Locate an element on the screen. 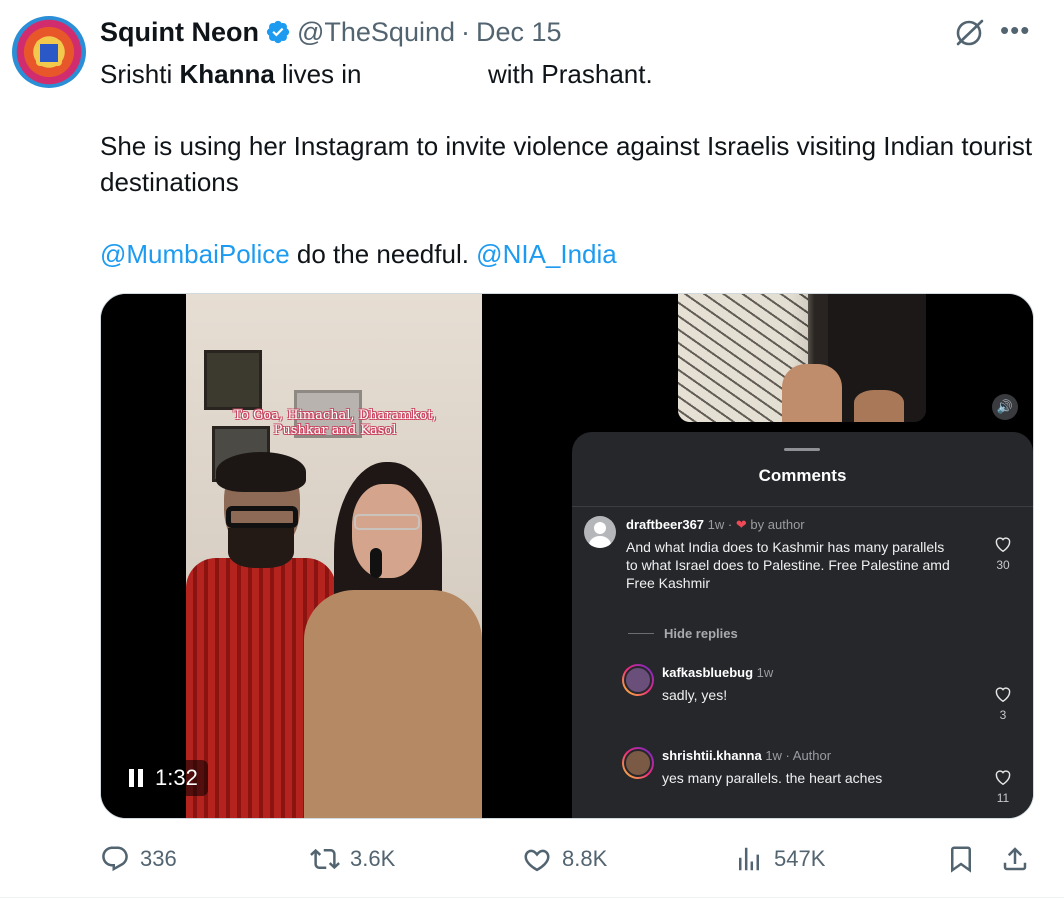 The width and height of the screenshot is (1064, 900). tweet-paragraph-3: @MumbaiPolice do the needful. @NIA_India is located at coordinates (358, 254).